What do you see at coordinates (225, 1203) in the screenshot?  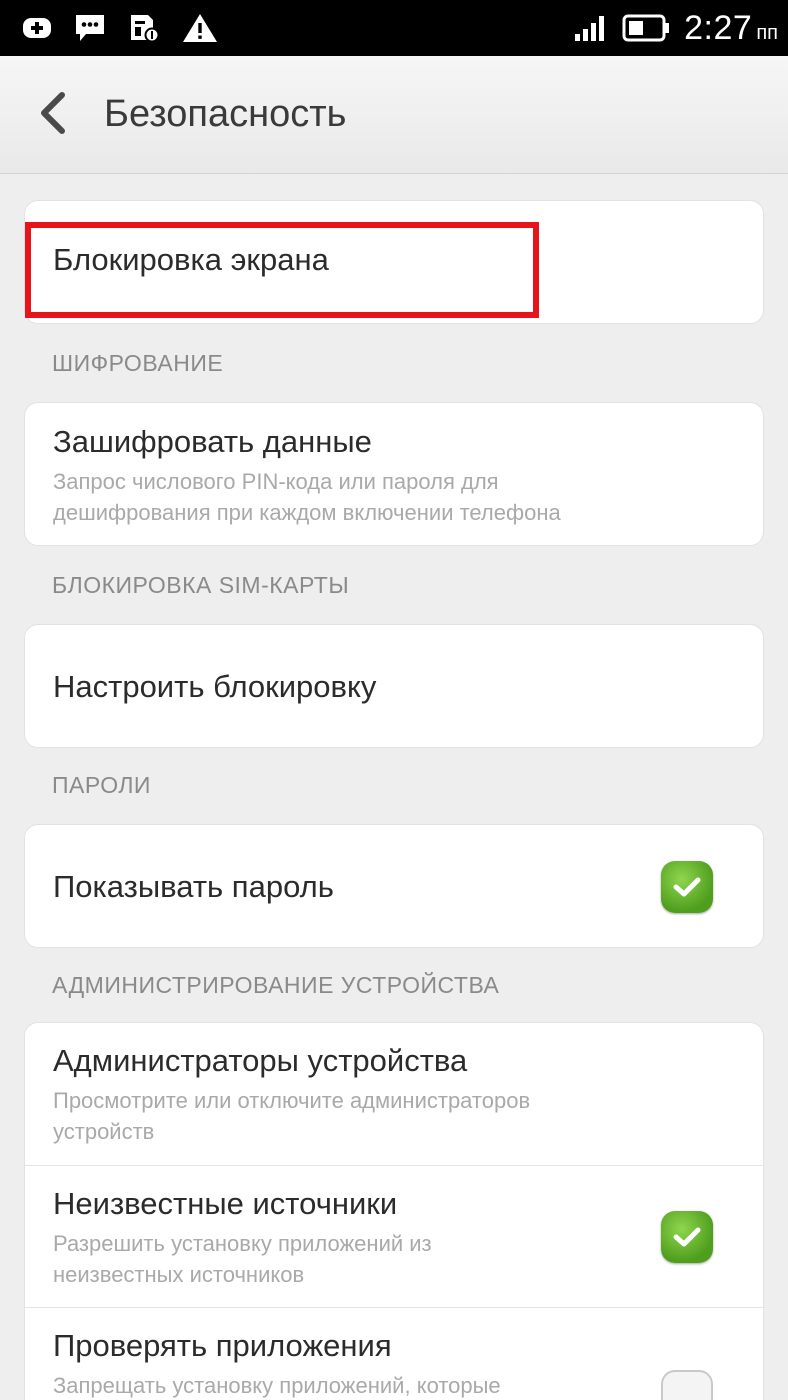 I see `unknown-sources-title: Неизвестные источники` at bounding box center [225, 1203].